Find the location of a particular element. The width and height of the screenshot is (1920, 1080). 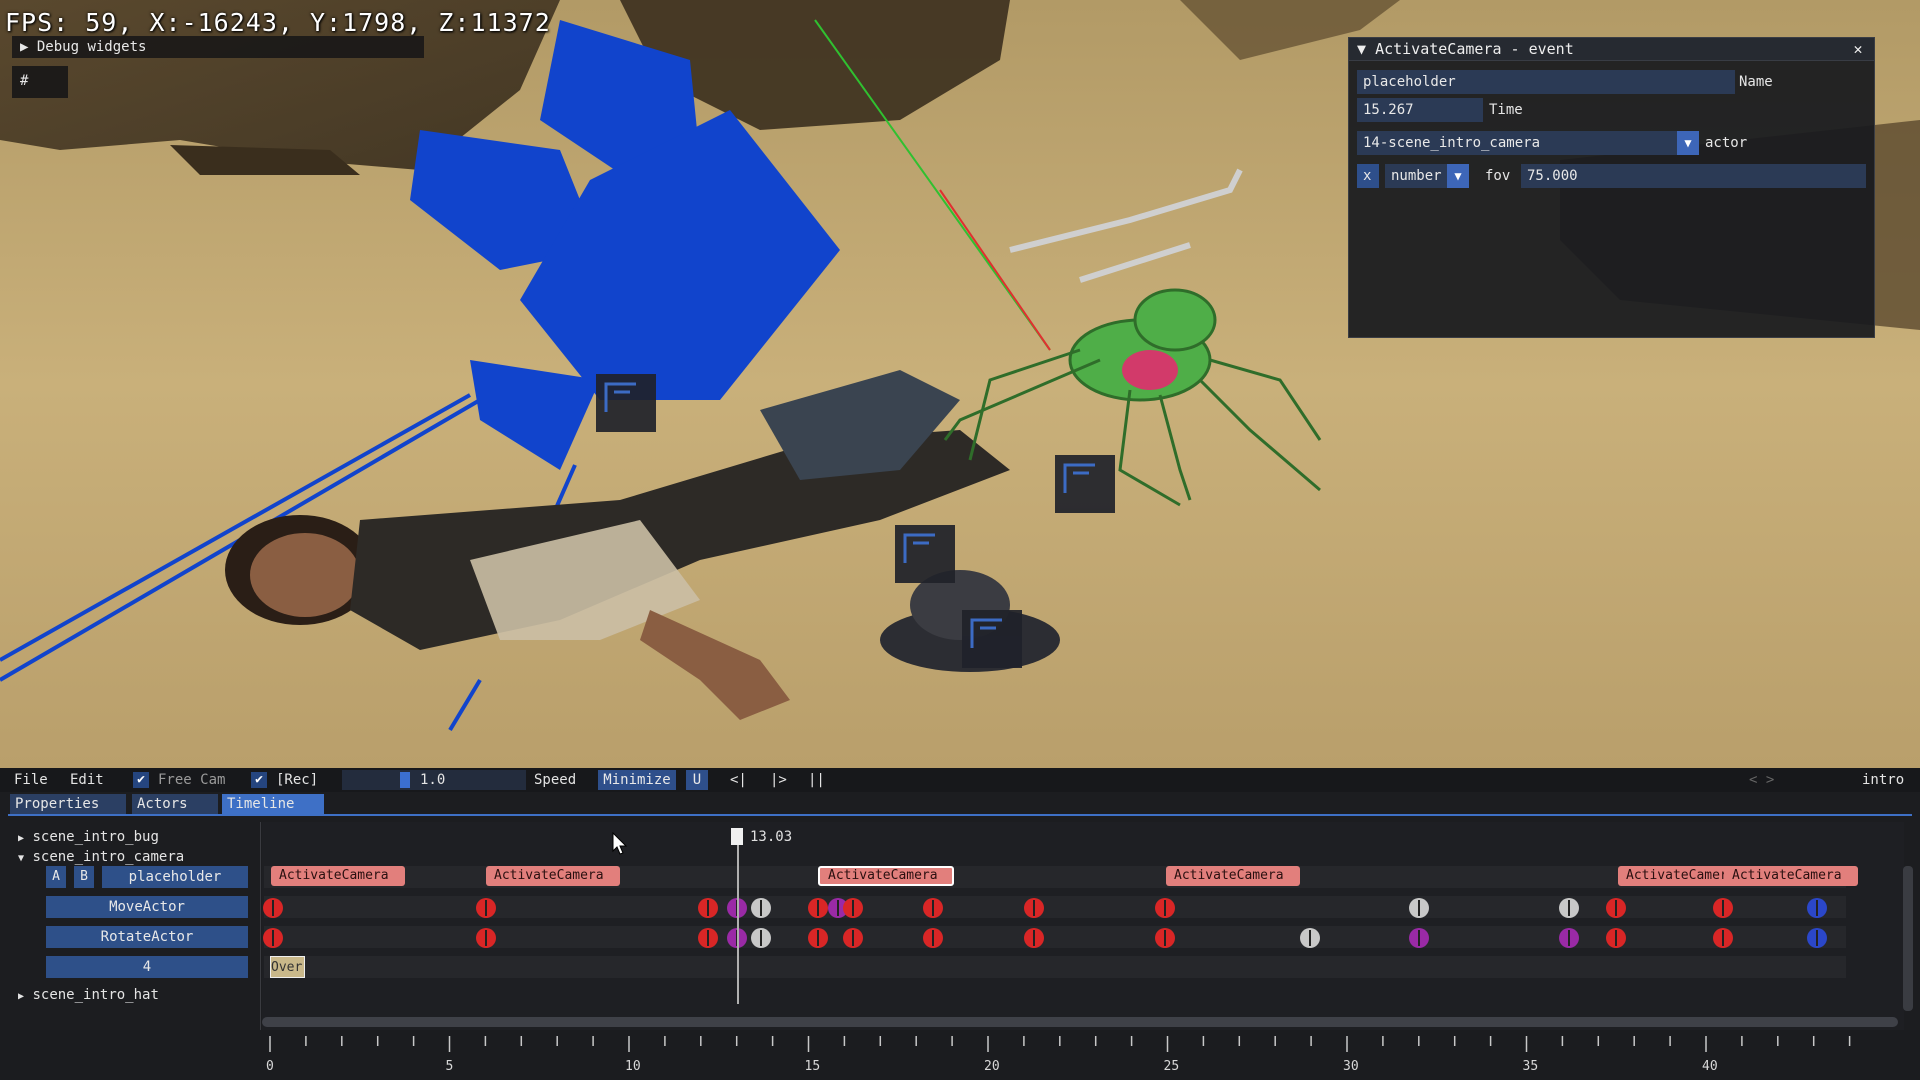

remove-param-button: x is located at coordinates (1368, 176).